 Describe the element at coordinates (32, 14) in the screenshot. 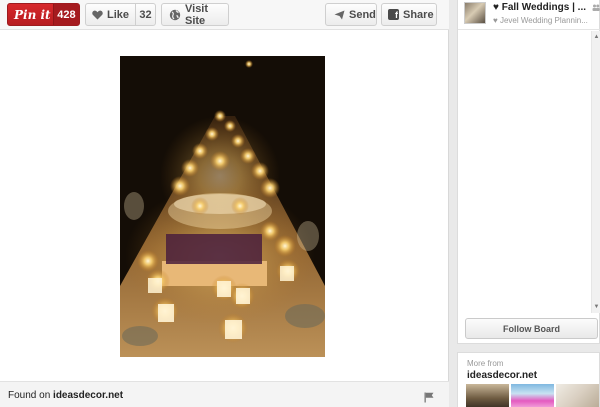

I see `pin-it-label: Pin it` at that location.